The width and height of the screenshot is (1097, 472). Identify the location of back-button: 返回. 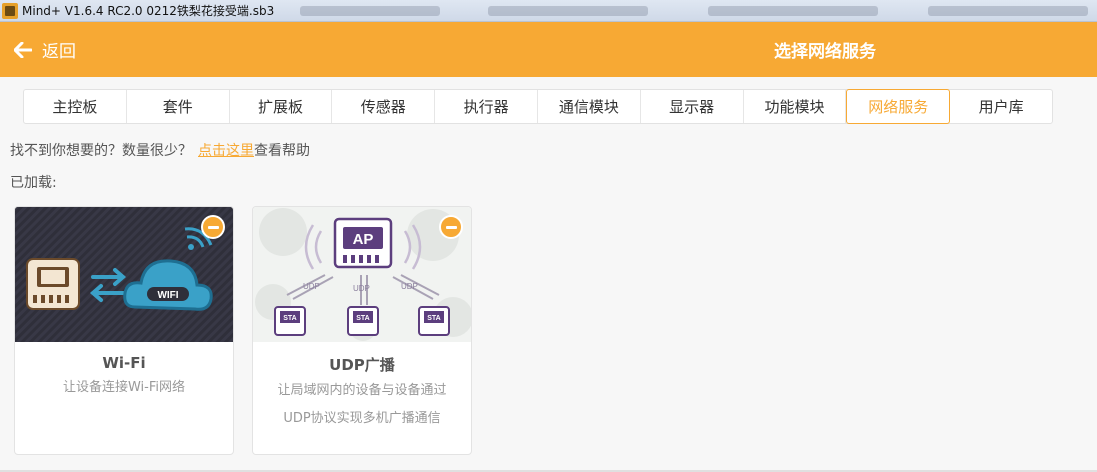
(44, 49).